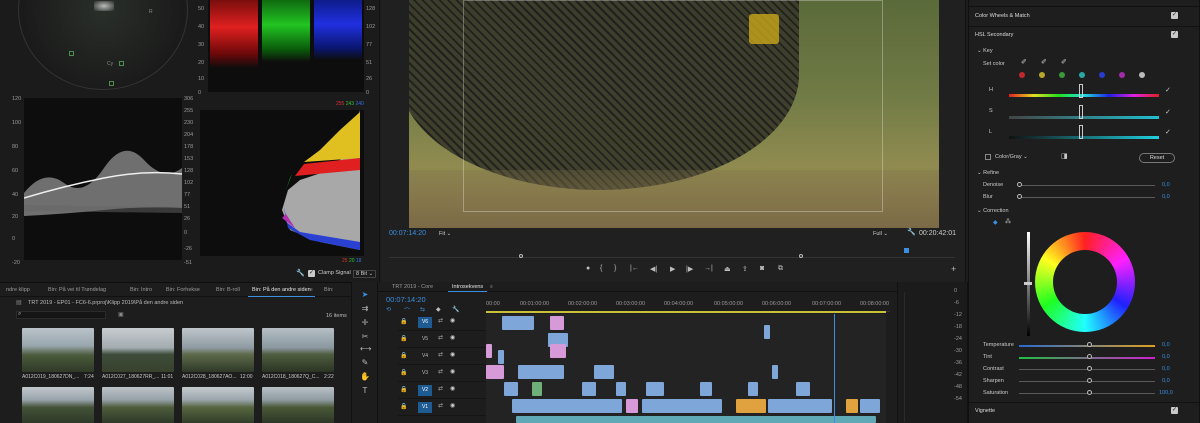 Image resolution: width=1200 pixels, height=423 pixels. What do you see at coordinates (1064, 156) in the screenshot?
I see `invert-mask-icon: ◨` at bounding box center [1064, 156].